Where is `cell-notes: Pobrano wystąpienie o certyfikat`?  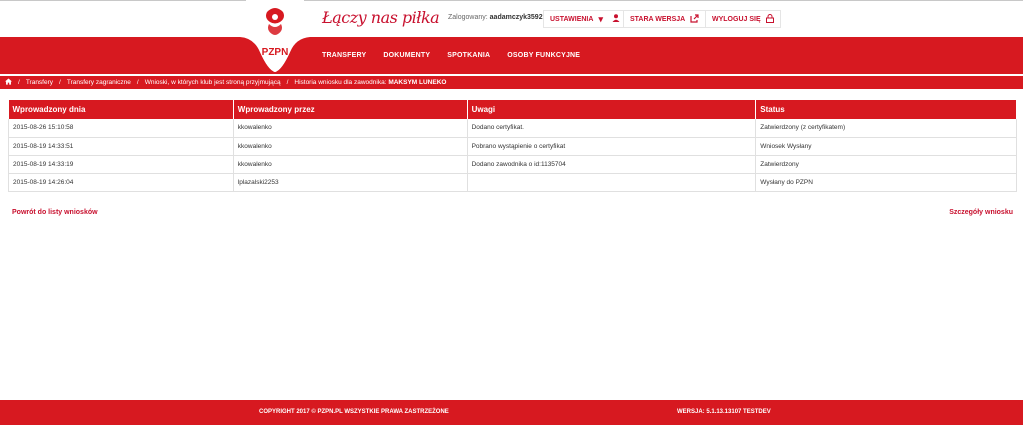 cell-notes: Pobrano wystąpienie o certyfikat is located at coordinates (612, 146).